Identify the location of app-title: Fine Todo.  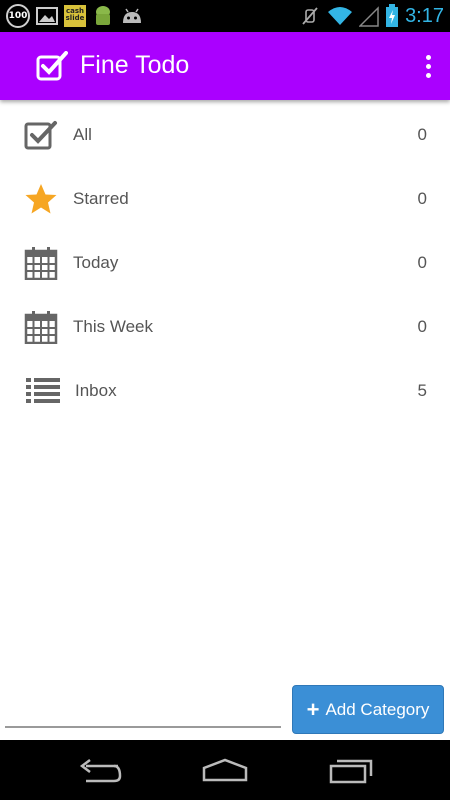
(135, 65).